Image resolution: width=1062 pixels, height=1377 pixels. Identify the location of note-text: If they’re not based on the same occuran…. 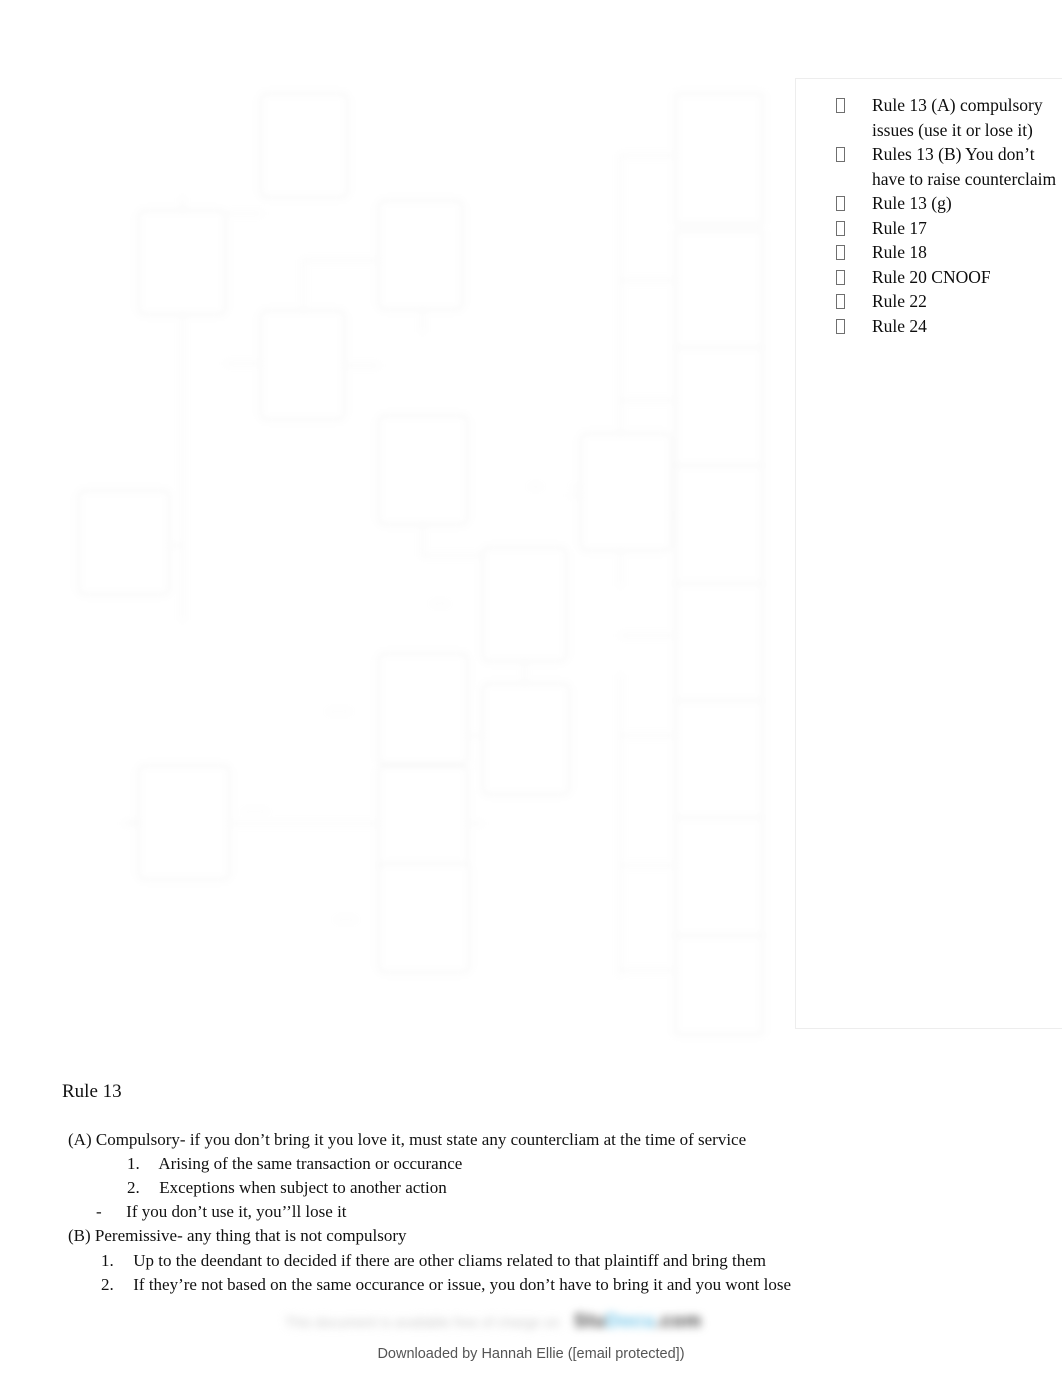
(462, 1284).